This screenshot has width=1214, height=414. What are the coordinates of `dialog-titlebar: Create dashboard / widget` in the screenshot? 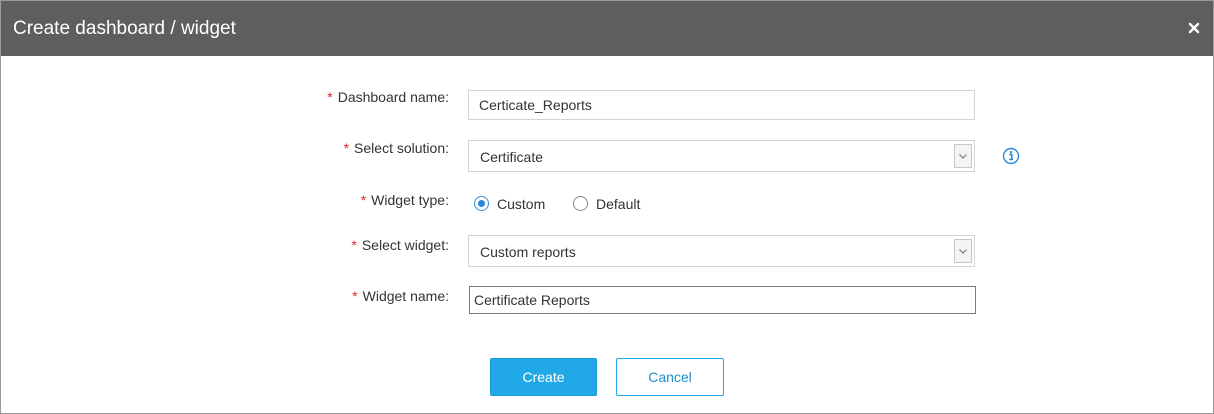 It's located at (607, 28).